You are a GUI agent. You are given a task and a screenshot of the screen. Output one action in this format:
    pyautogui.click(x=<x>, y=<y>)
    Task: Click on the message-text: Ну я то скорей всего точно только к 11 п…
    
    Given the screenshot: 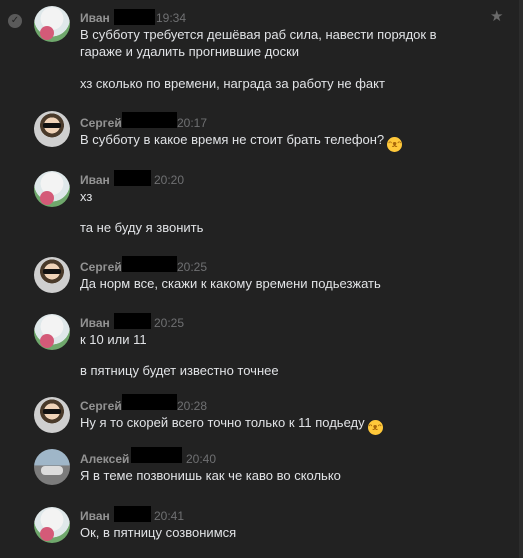 What is the action you would take?
    pyautogui.click(x=231, y=425)
    